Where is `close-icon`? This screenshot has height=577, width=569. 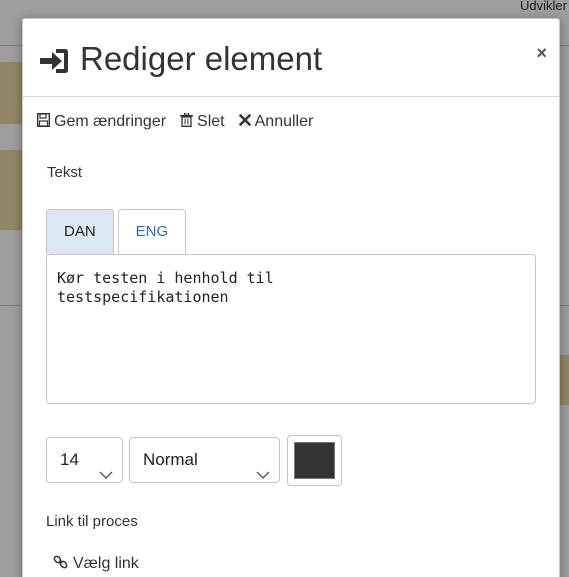 close-icon is located at coordinates (246, 122).